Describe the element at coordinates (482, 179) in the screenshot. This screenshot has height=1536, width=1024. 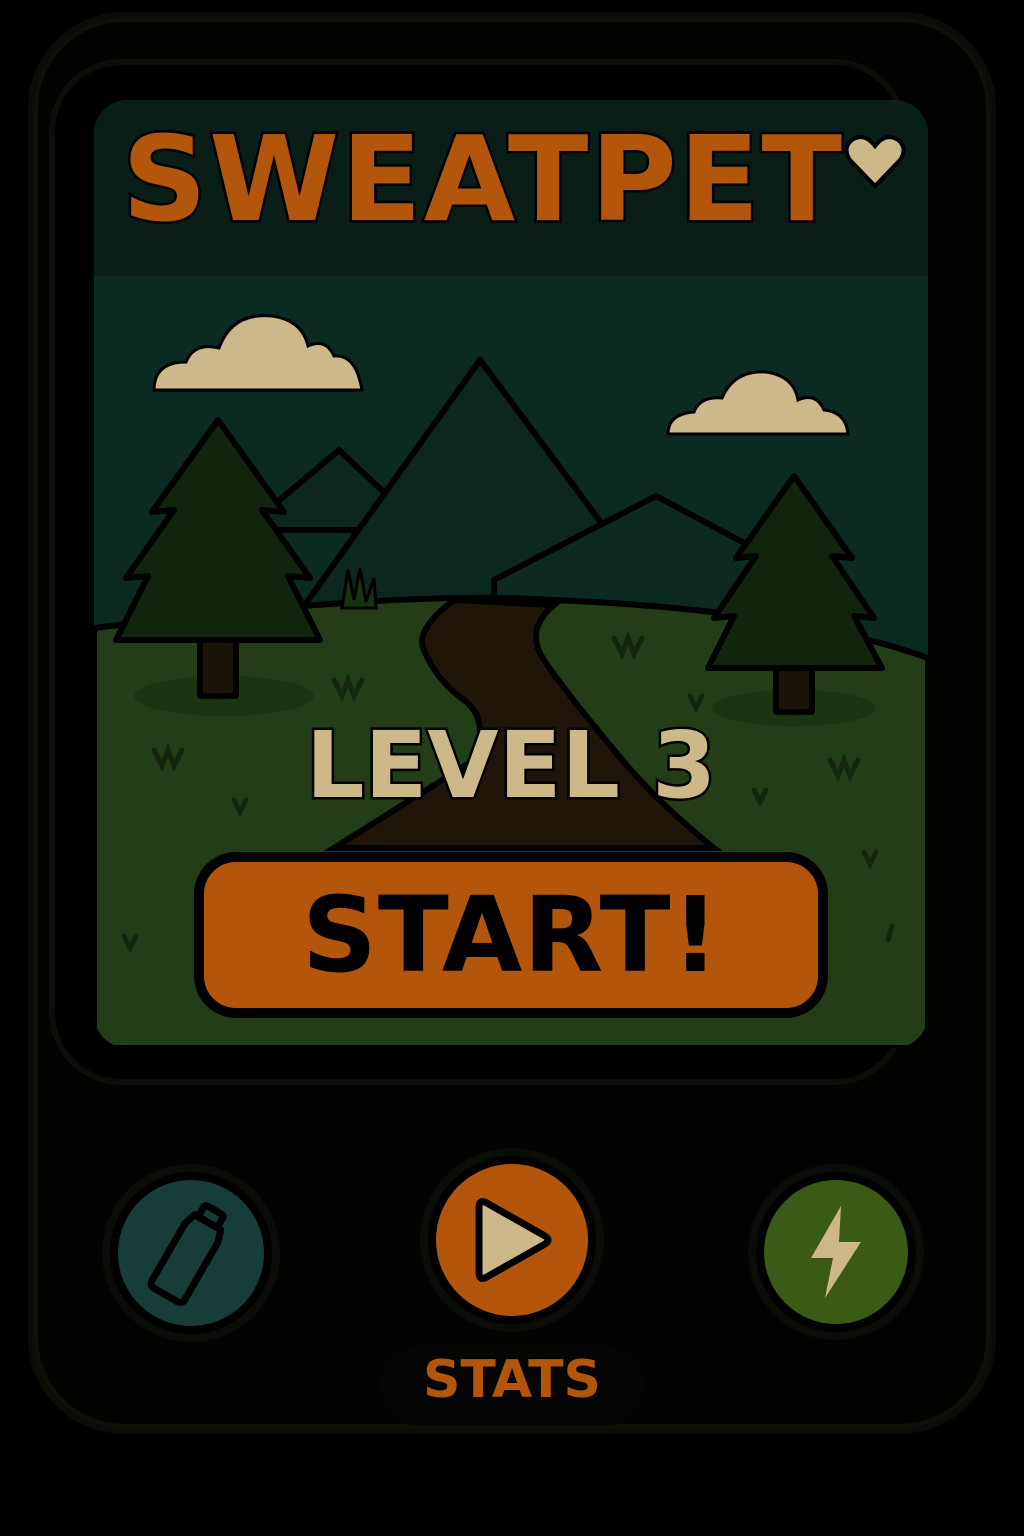
I see `game-title: SWEATPET` at that location.